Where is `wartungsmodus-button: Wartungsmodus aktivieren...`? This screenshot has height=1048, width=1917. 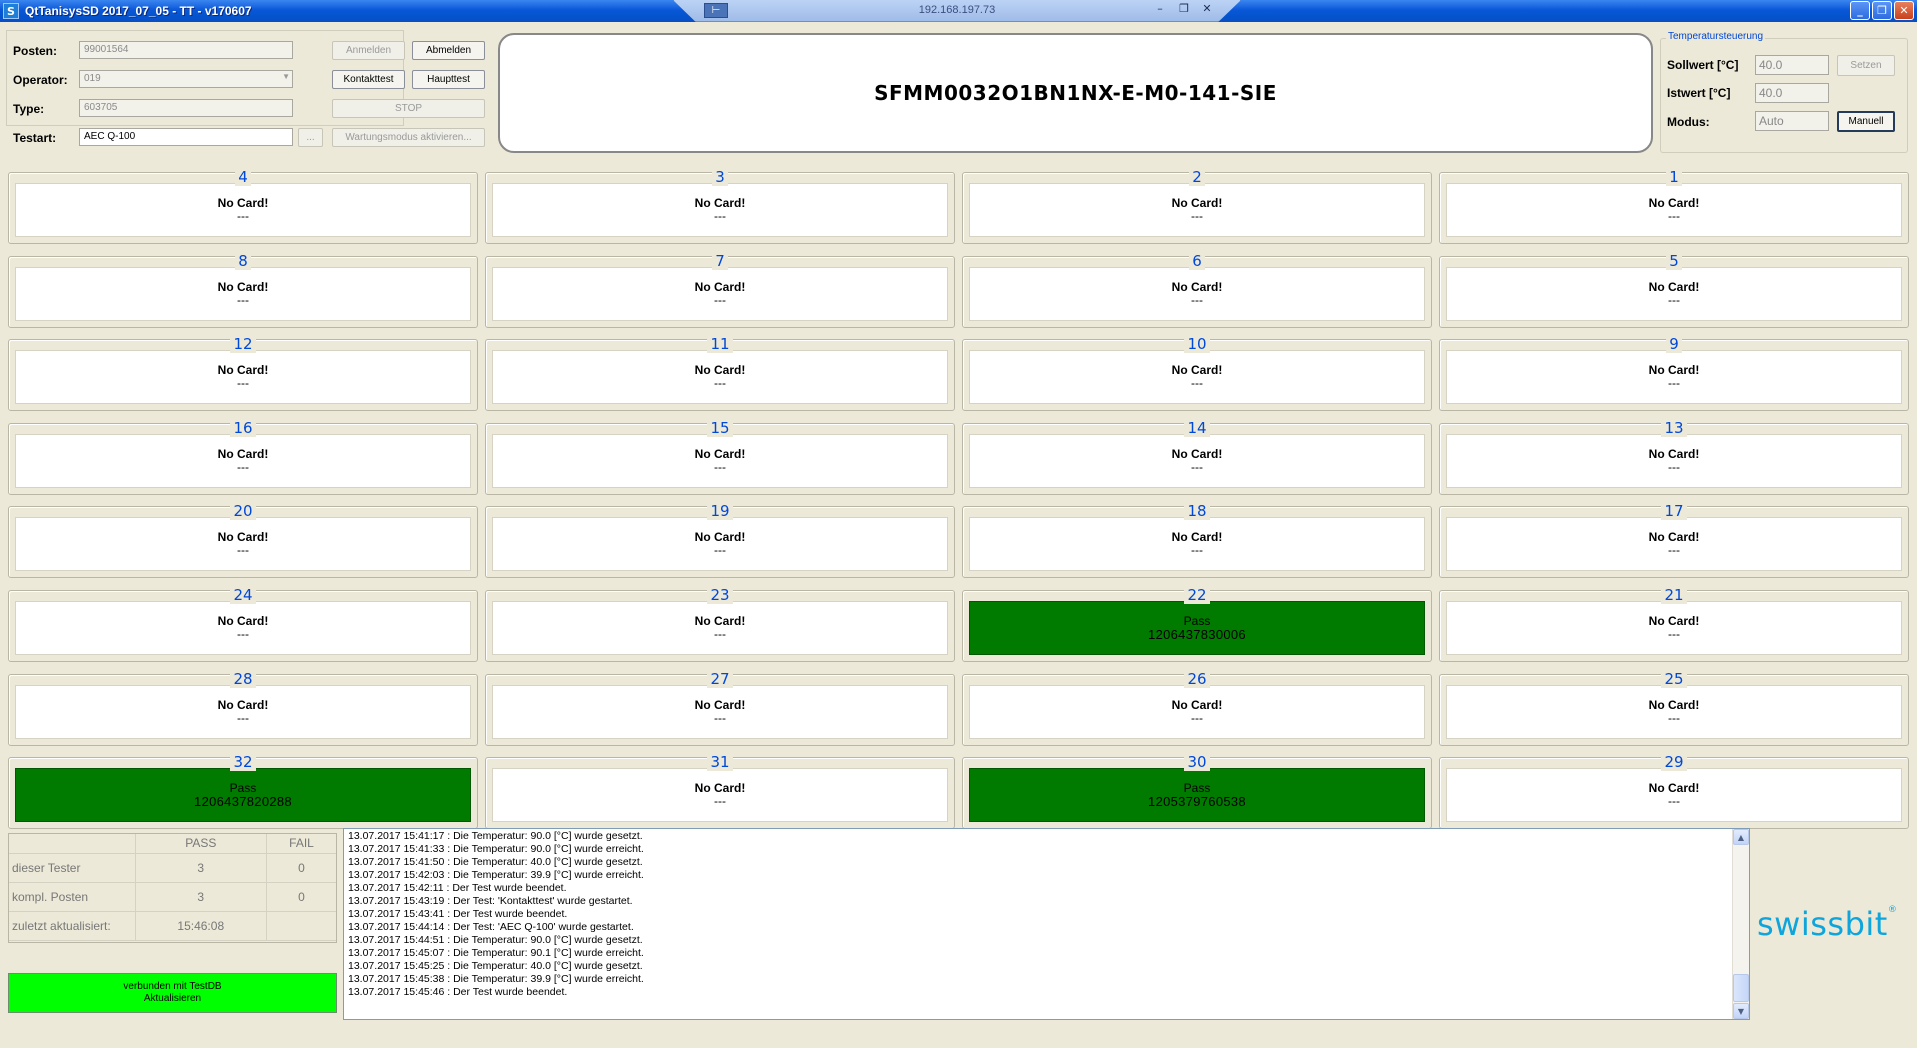 wartungsmodus-button: Wartungsmodus aktivieren... is located at coordinates (408, 137).